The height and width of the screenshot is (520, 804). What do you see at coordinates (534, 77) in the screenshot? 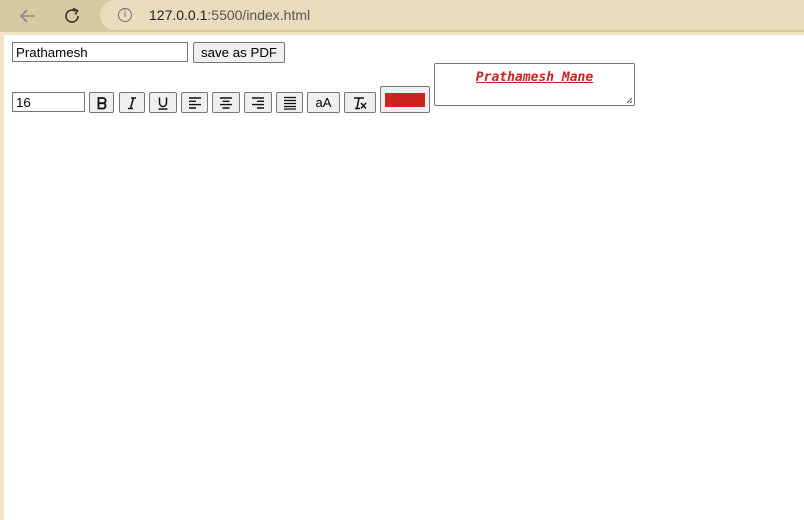
I see `preview-text: Prathamesh Mane` at bounding box center [534, 77].